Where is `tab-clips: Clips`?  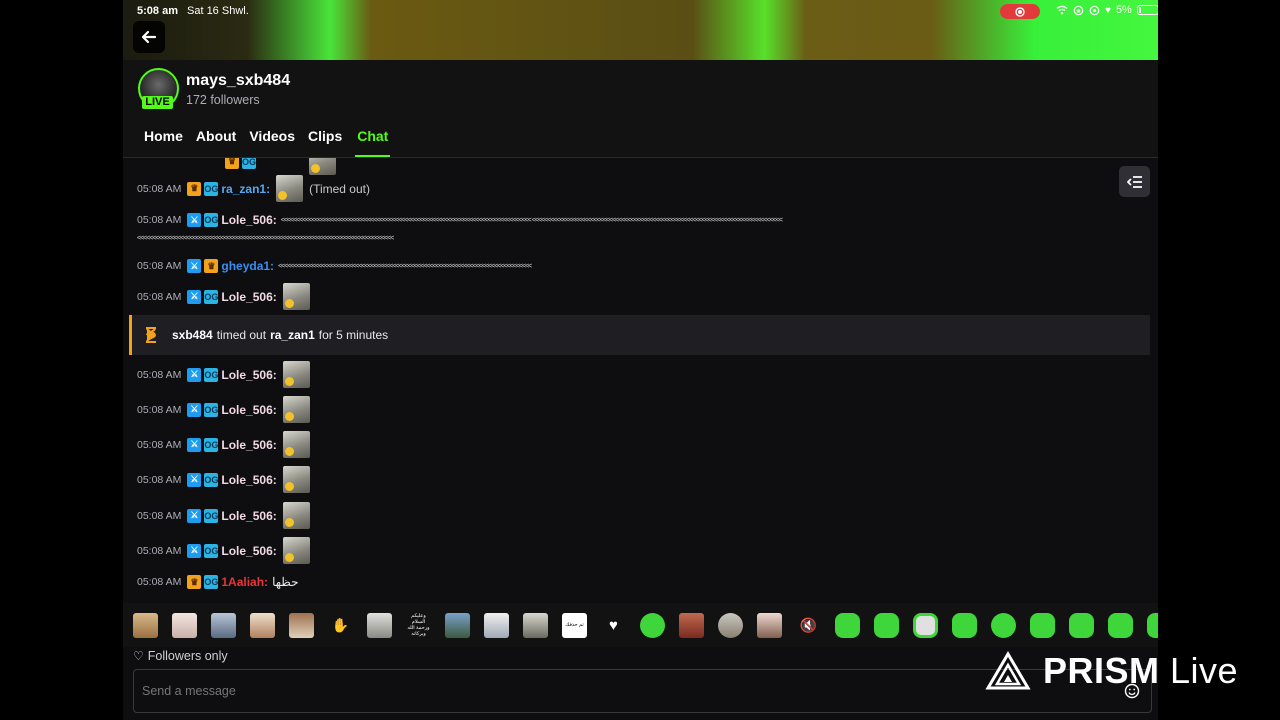
tab-clips: Clips is located at coordinates (325, 142).